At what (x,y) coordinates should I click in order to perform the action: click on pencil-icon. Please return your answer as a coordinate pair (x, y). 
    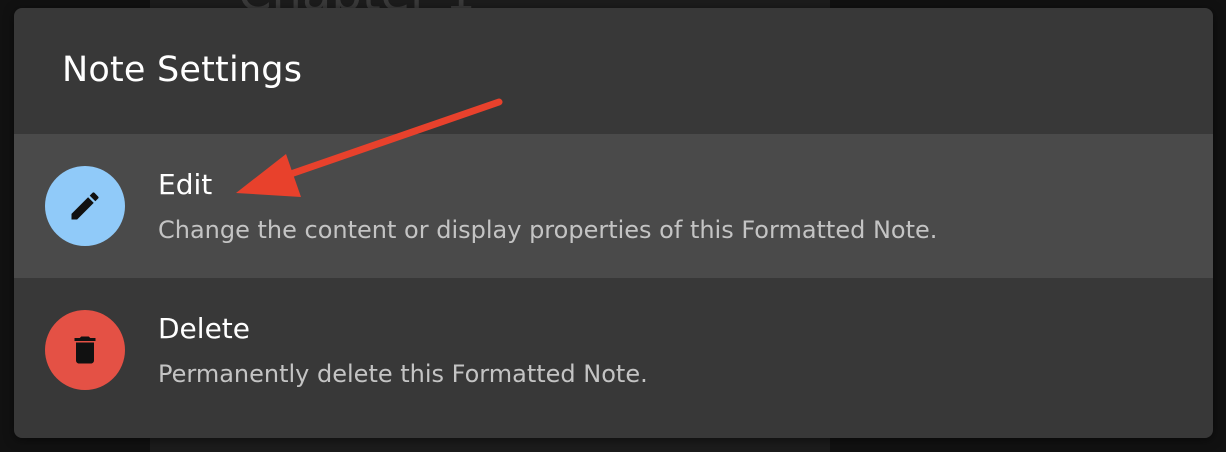
    Looking at the image, I should click on (85, 206).